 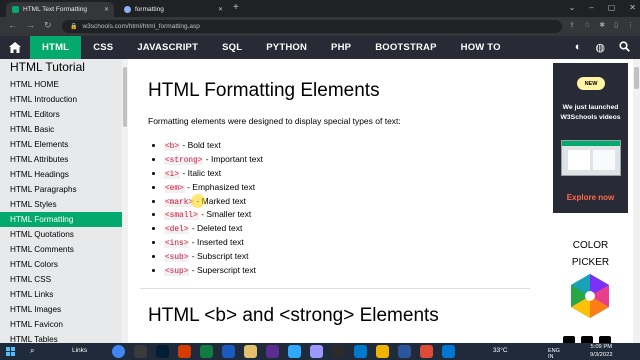 I want to click on chevron-down-icon: ⌄, so click(x=572, y=7).